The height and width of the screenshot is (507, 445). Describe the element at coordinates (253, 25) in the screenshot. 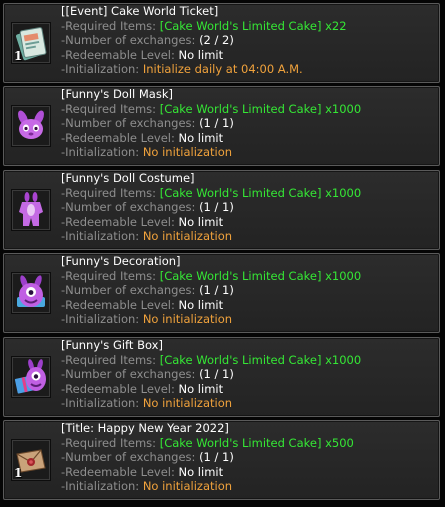

I see `required-items-value: [Cake World's Limited Cake] x22` at that location.